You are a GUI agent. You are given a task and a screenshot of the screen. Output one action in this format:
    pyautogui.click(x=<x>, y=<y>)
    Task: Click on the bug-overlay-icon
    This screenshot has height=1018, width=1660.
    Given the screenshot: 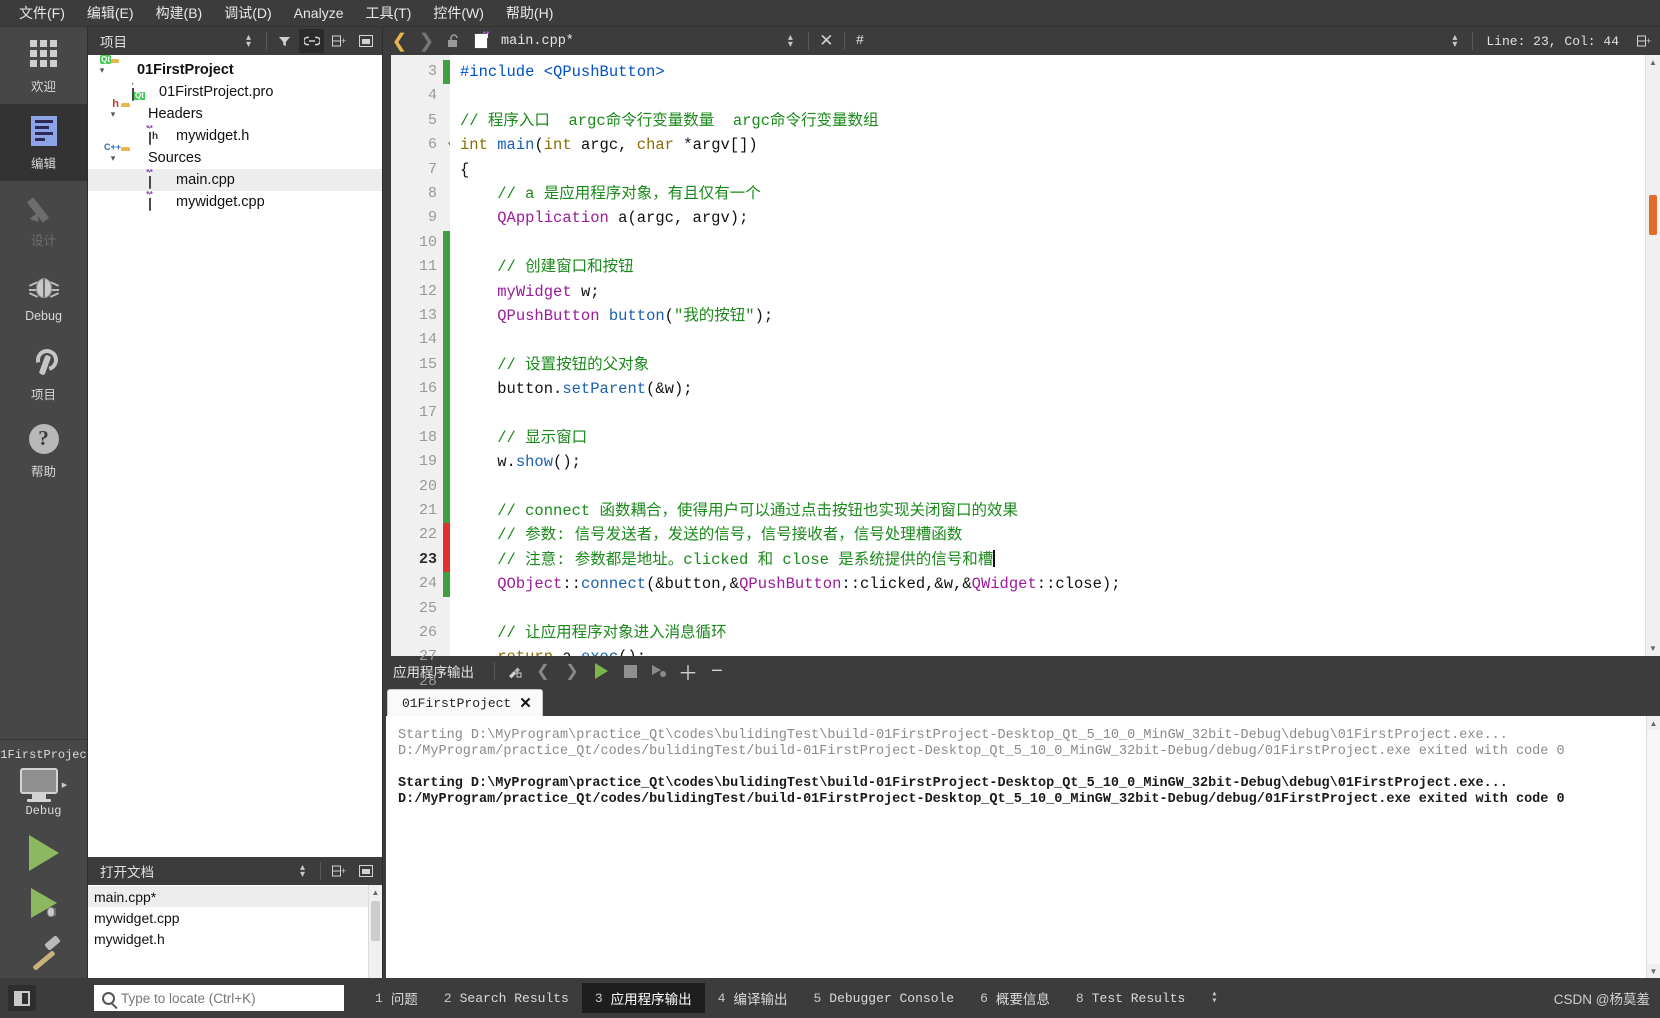 What is the action you would take?
    pyautogui.click(x=51, y=912)
    